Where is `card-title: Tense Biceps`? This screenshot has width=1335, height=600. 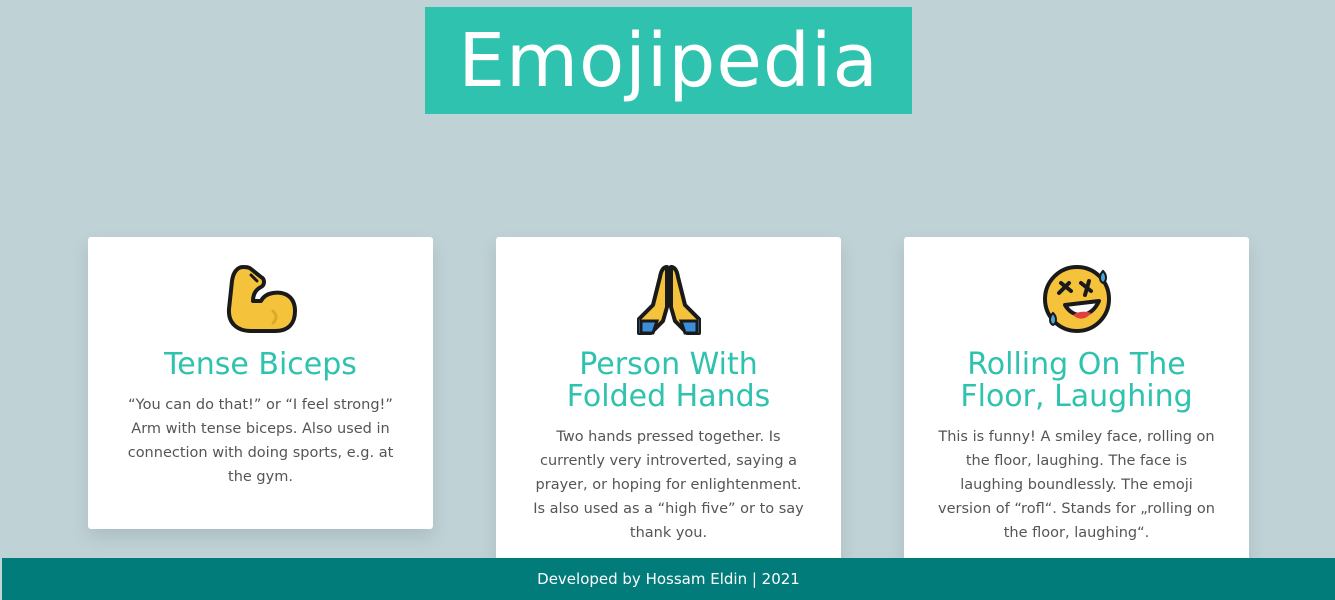
card-title: Tense Biceps is located at coordinates (260, 364).